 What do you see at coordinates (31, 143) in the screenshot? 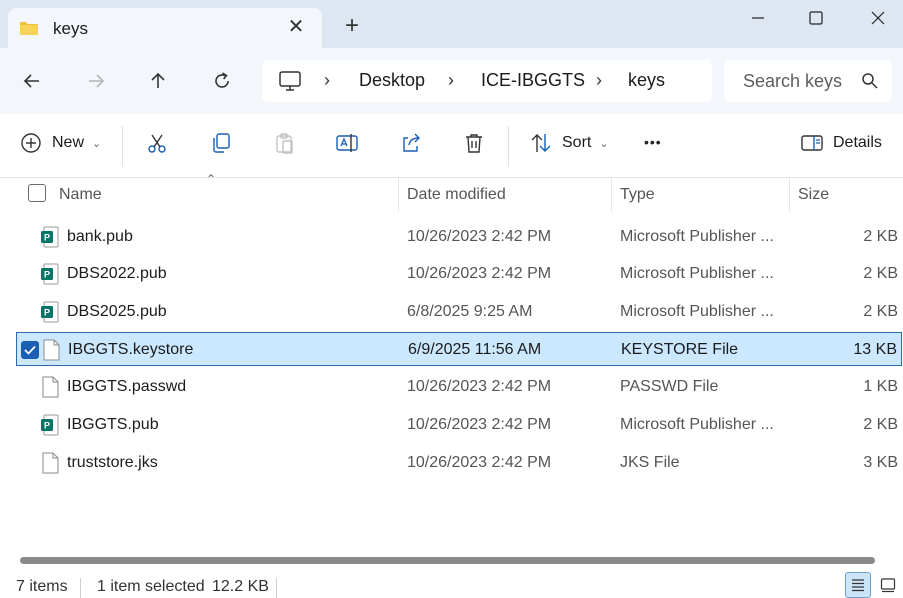
I see `plus-circle-icon` at bounding box center [31, 143].